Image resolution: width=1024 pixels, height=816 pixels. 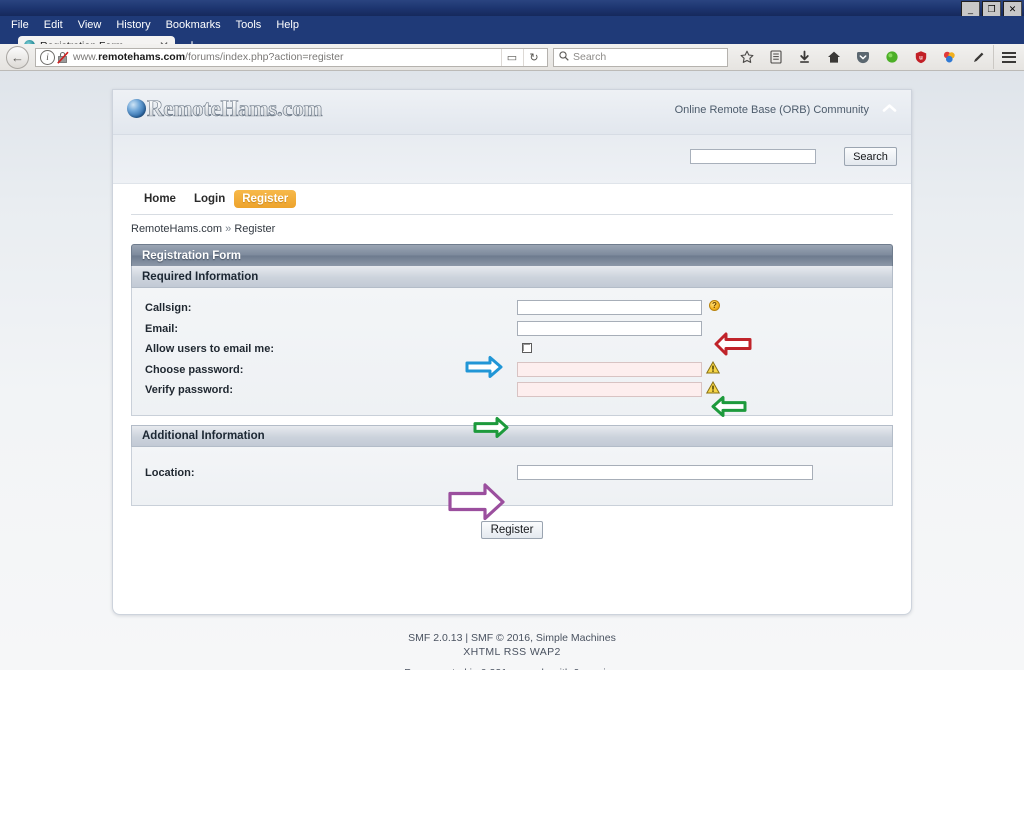 What do you see at coordinates (235, 108) in the screenshot?
I see `logo-text: RemoteHams.com` at bounding box center [235, 108].